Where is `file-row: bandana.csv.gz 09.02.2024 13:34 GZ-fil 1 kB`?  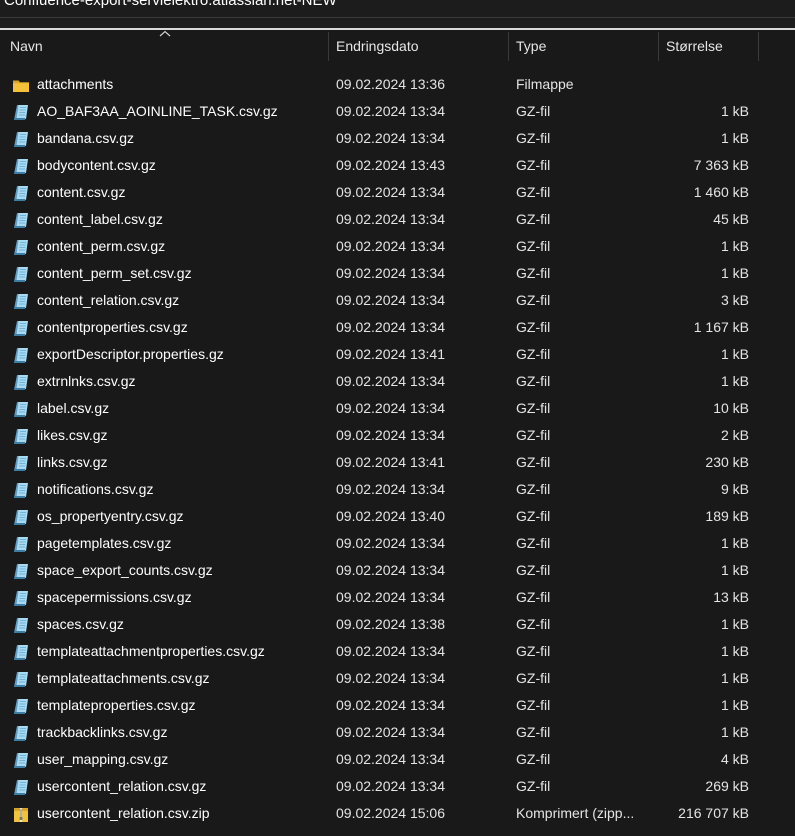
file-row: bandana.csv.gz 09.02.2024 13:34 GZ-fil 1 kB is located at coordinates (397, 138).